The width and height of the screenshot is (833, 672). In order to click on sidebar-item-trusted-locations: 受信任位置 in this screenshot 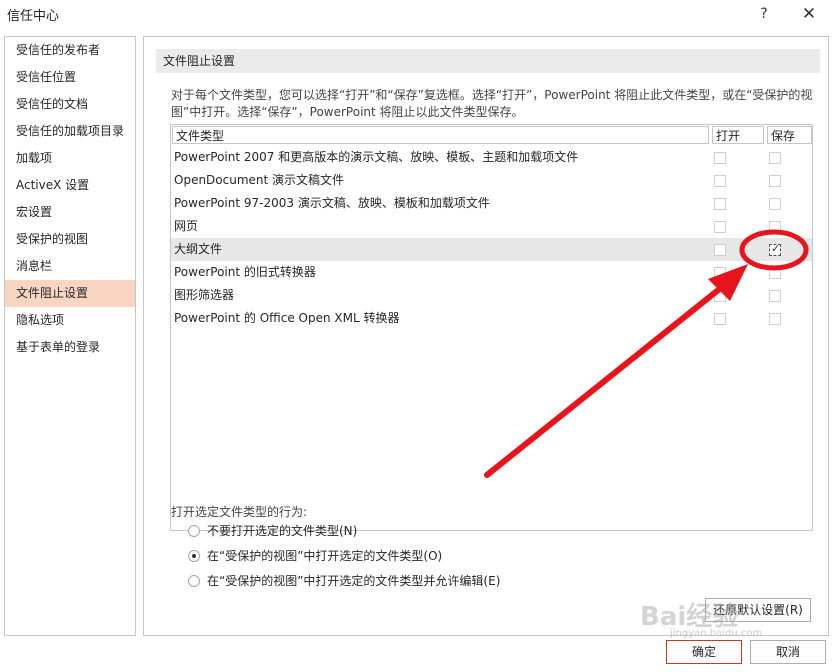, I will do `click(70, 77)`.